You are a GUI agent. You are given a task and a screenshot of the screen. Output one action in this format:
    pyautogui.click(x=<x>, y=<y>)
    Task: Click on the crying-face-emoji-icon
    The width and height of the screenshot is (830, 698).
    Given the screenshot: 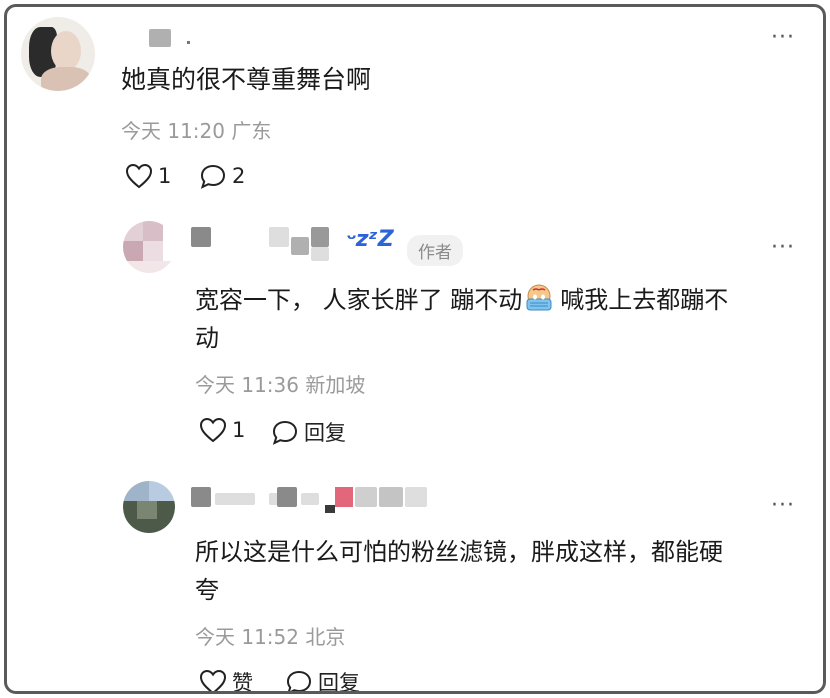 What is the action you would take?
    pyautogui.click(x=539, y=298)
    